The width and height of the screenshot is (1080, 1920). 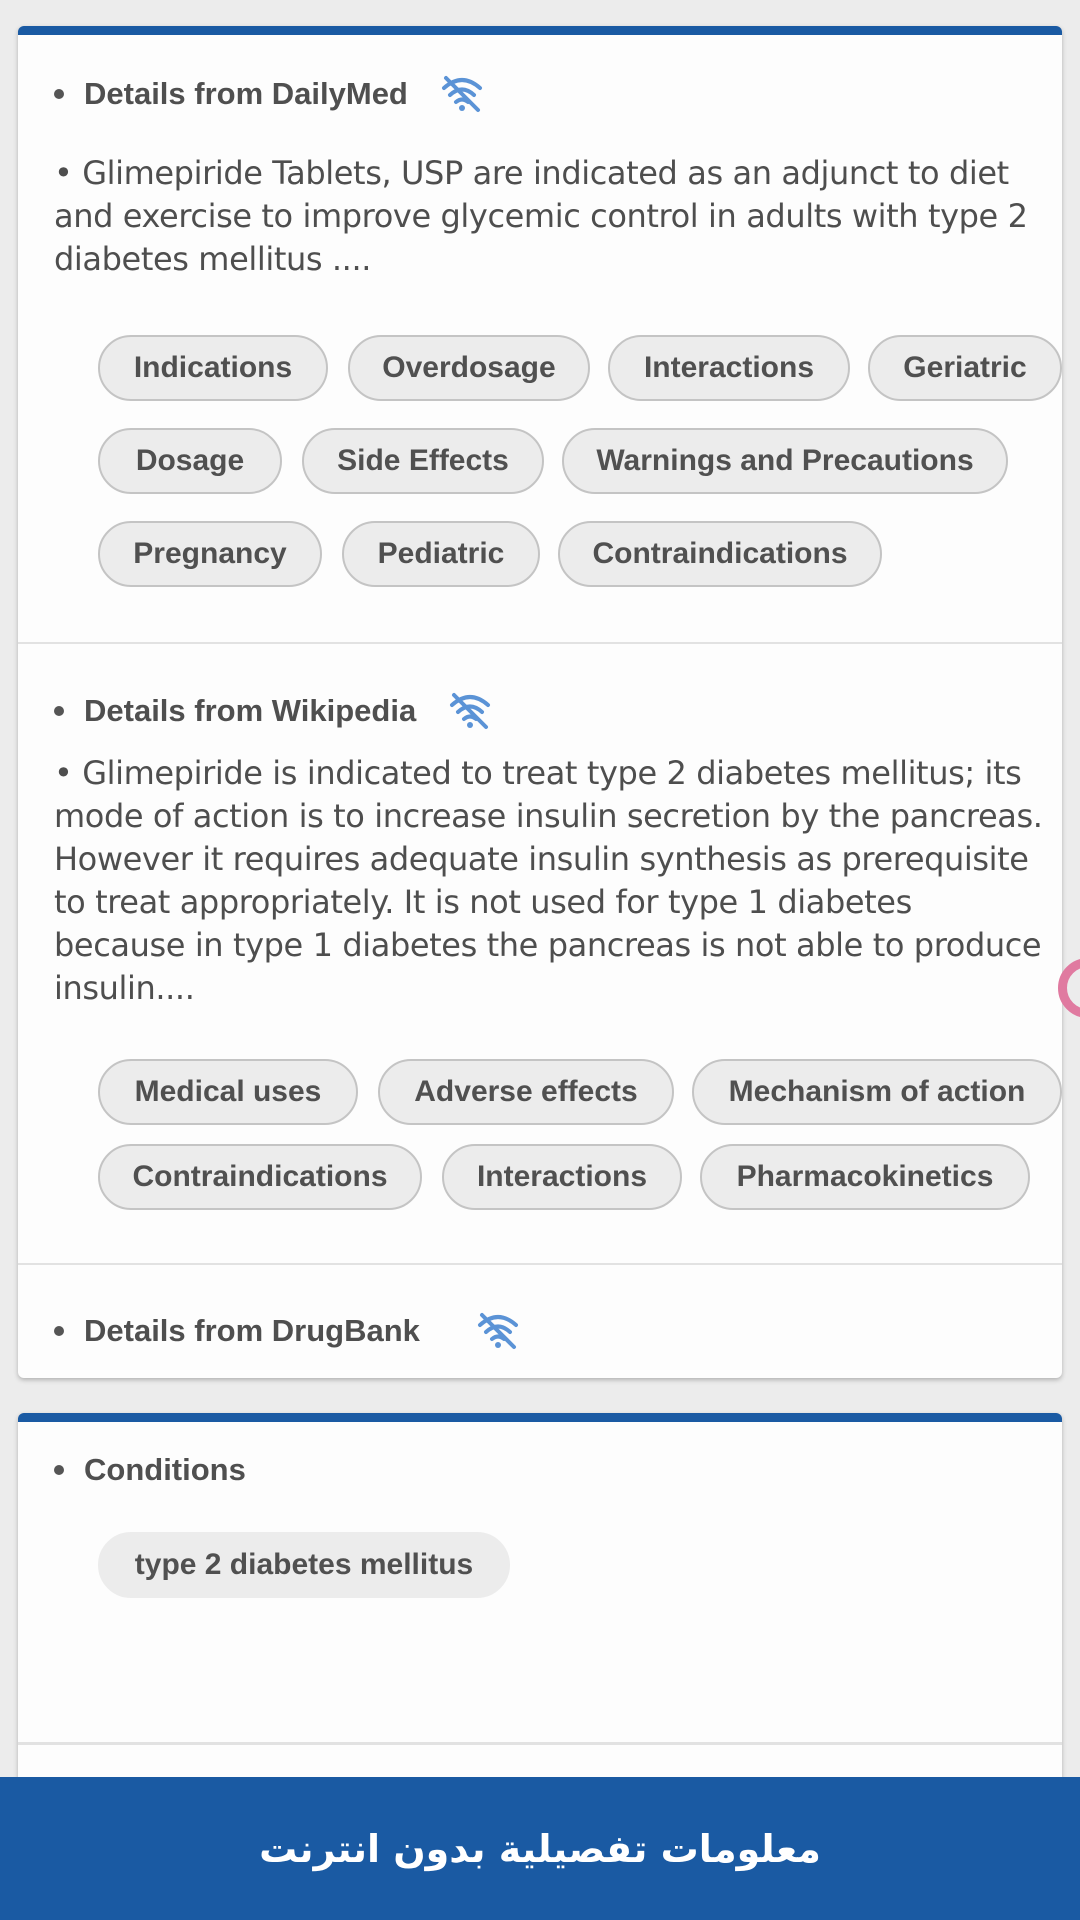 What do you see at coordinates (165, 1469) in the screenshot?
I see `conditions-heading-label: Conditions` at bounding box center [165, 1469].